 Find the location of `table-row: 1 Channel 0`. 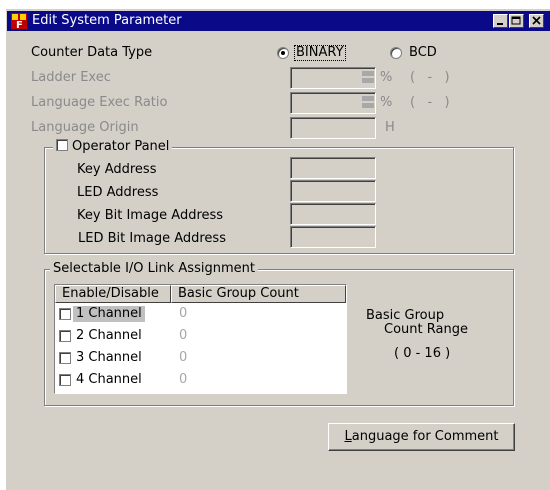

table-row: 1 Channel 0 is located at coordinates (200, 314).